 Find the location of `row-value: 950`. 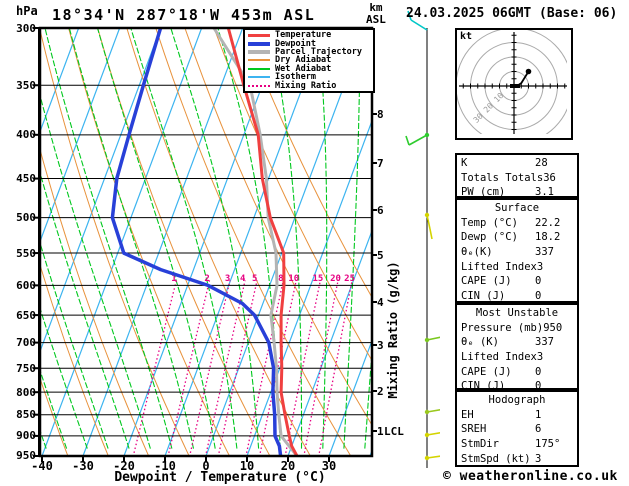

row-value: 950 is located at coordinates (553, 327).